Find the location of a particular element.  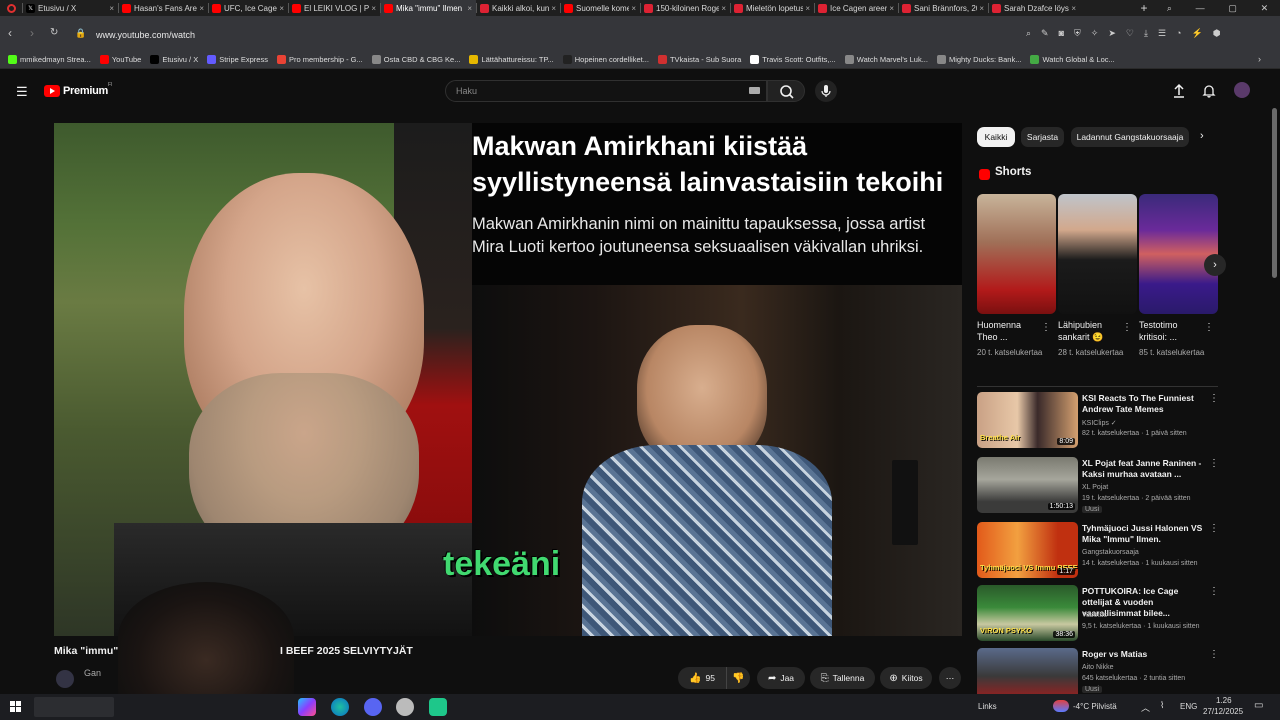

channel-avatar is located at coordinates (65, 679).